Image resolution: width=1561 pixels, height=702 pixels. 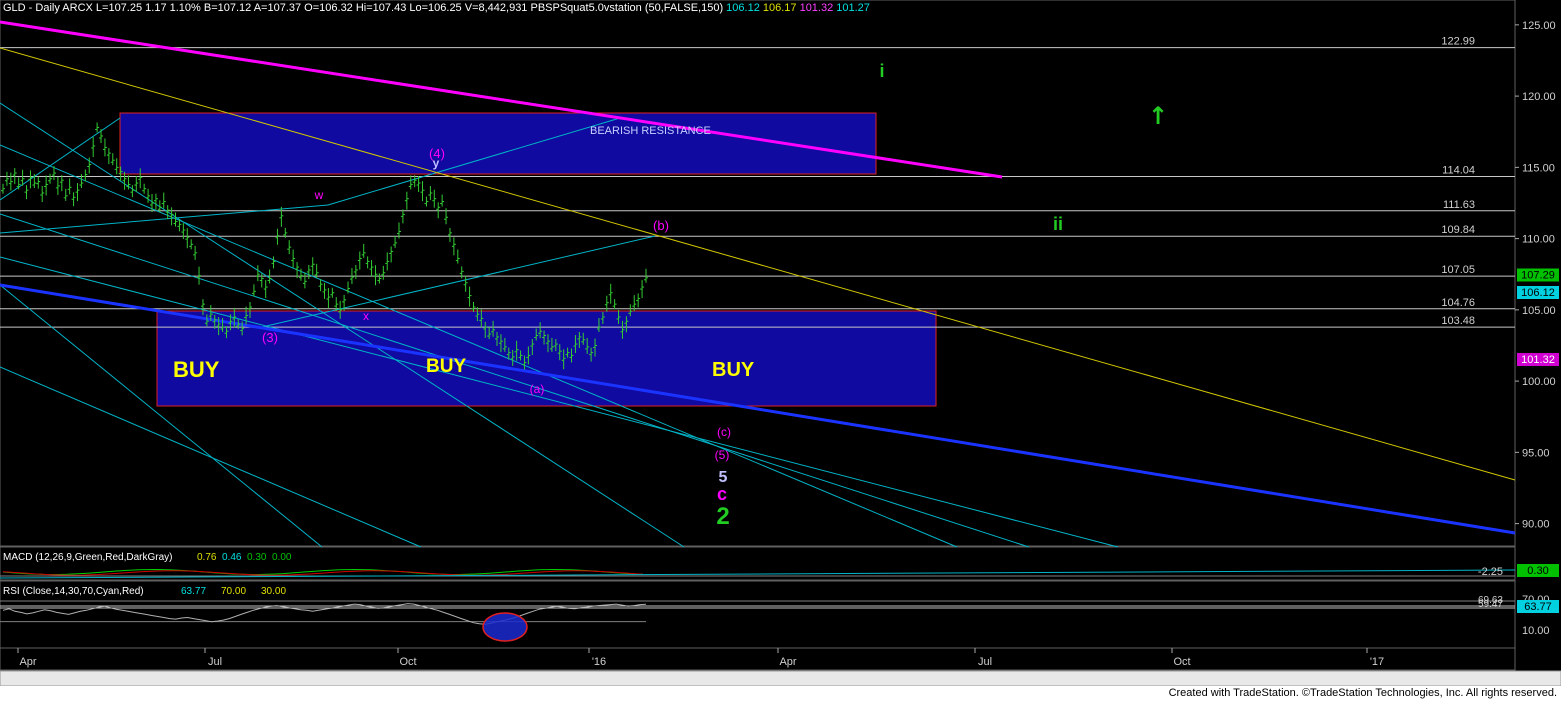 I want to click on macd-value-3: 0.00, so click(x=282, y=557).